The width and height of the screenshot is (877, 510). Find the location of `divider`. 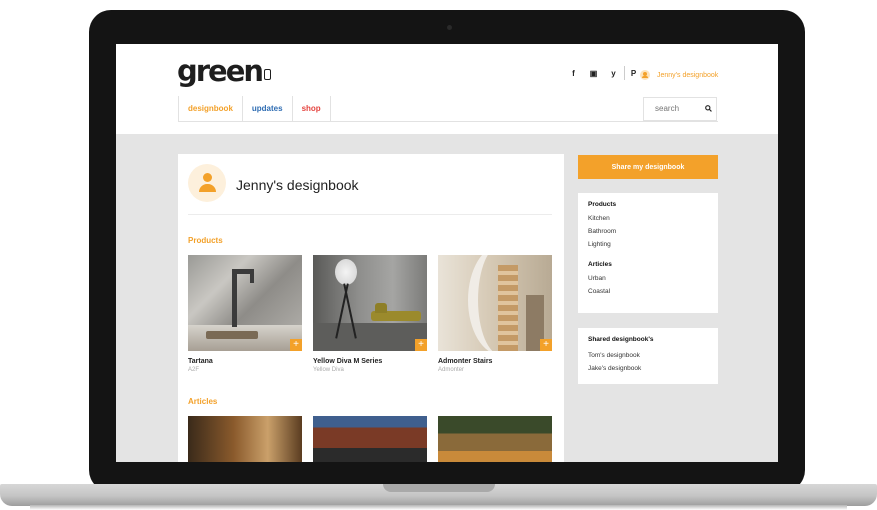

divider is located at coordinates (370, 214).